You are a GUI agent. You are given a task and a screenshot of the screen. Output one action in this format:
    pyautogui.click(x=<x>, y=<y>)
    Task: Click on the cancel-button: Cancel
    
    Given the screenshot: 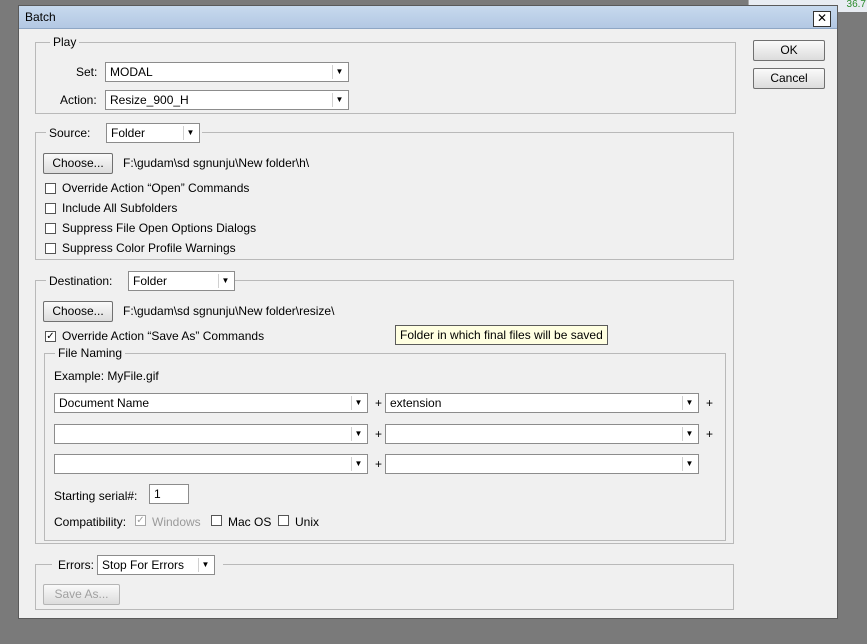 What is the action you would take?
    pyautogui.click(x=789, y=78)
    